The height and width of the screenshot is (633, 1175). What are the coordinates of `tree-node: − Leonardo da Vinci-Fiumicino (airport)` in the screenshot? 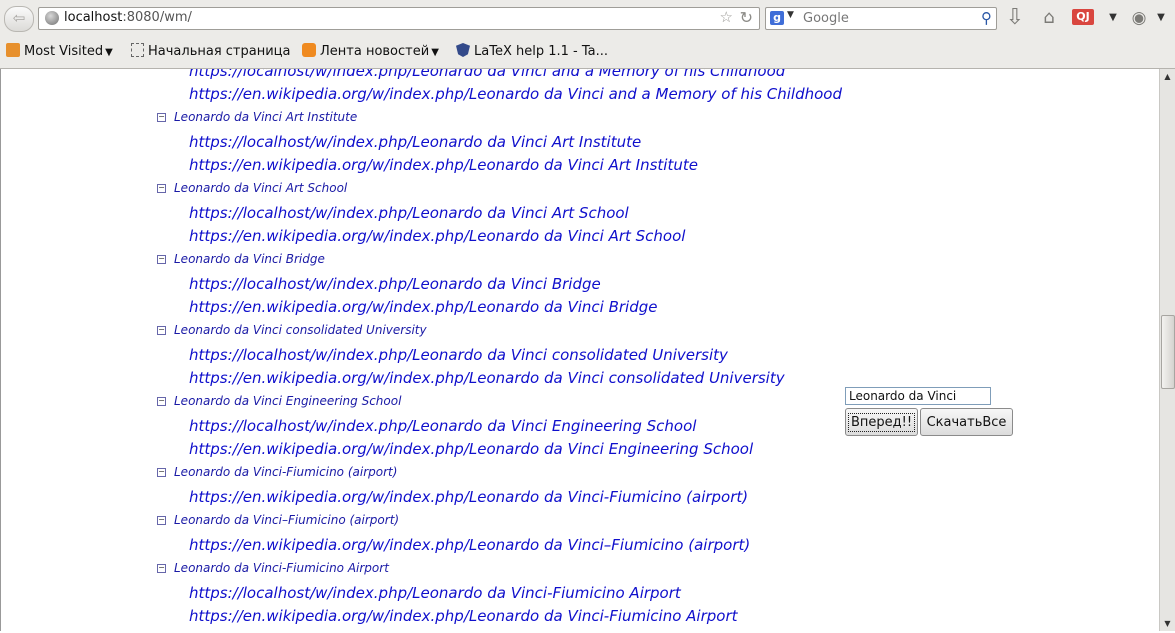 It's located at (277, 472).